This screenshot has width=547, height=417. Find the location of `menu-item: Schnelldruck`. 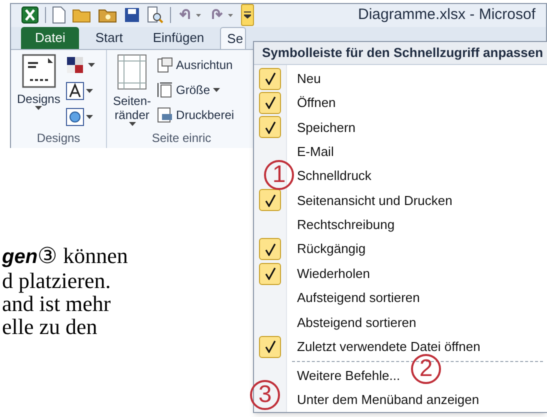

menu-item: Schnelldruck is located at coordinates (334, 176).